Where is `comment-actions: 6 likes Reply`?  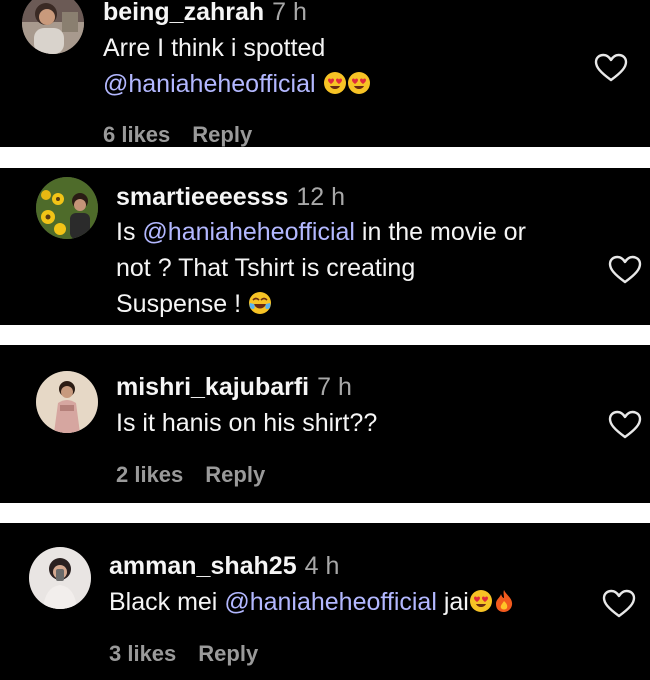 comment-actions: 6 likes Reply is located at coordinates (177, 134).